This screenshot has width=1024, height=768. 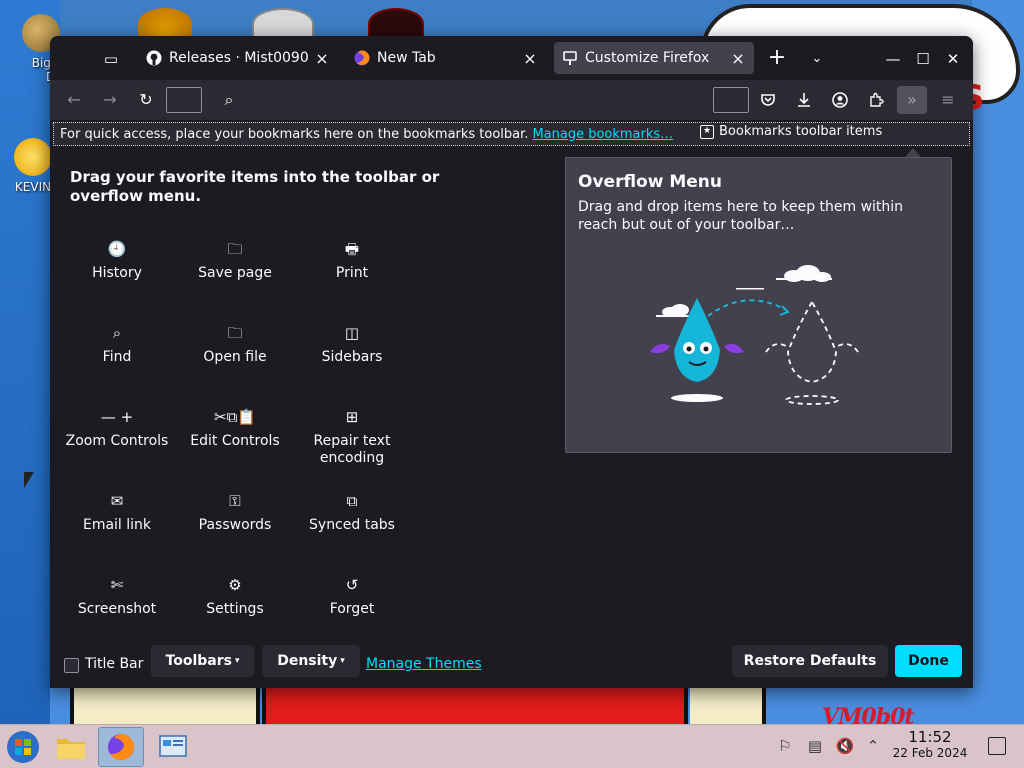 What do you see at coordinates (352, 273) in the screenshot?
I see `palette-item-label: Print` at bounding box center [352, 273].